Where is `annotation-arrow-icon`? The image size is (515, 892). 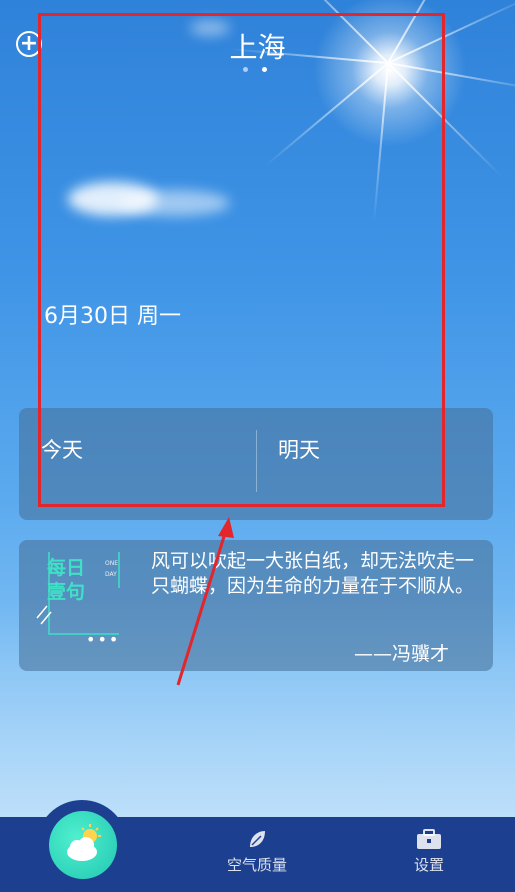 annotation-arrow-icon is located at coordinates (205, 601).